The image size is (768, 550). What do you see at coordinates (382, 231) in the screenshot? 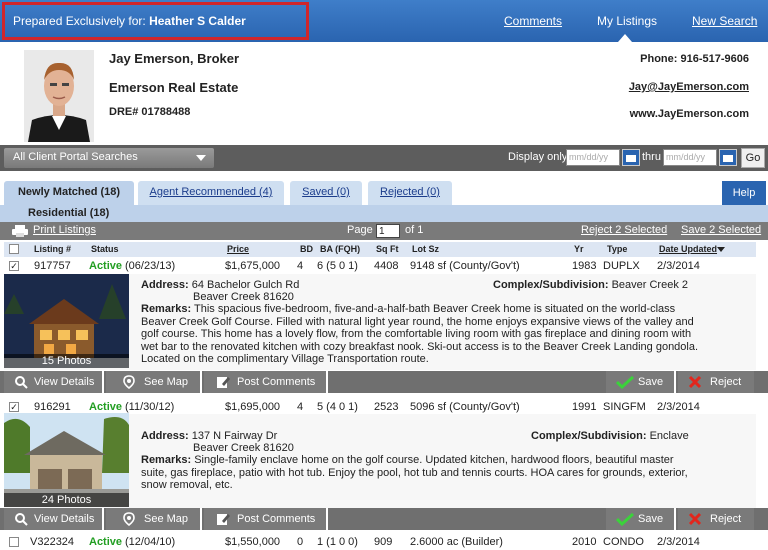
I see `page-number-value: 1` at bounding box center [382, 231].